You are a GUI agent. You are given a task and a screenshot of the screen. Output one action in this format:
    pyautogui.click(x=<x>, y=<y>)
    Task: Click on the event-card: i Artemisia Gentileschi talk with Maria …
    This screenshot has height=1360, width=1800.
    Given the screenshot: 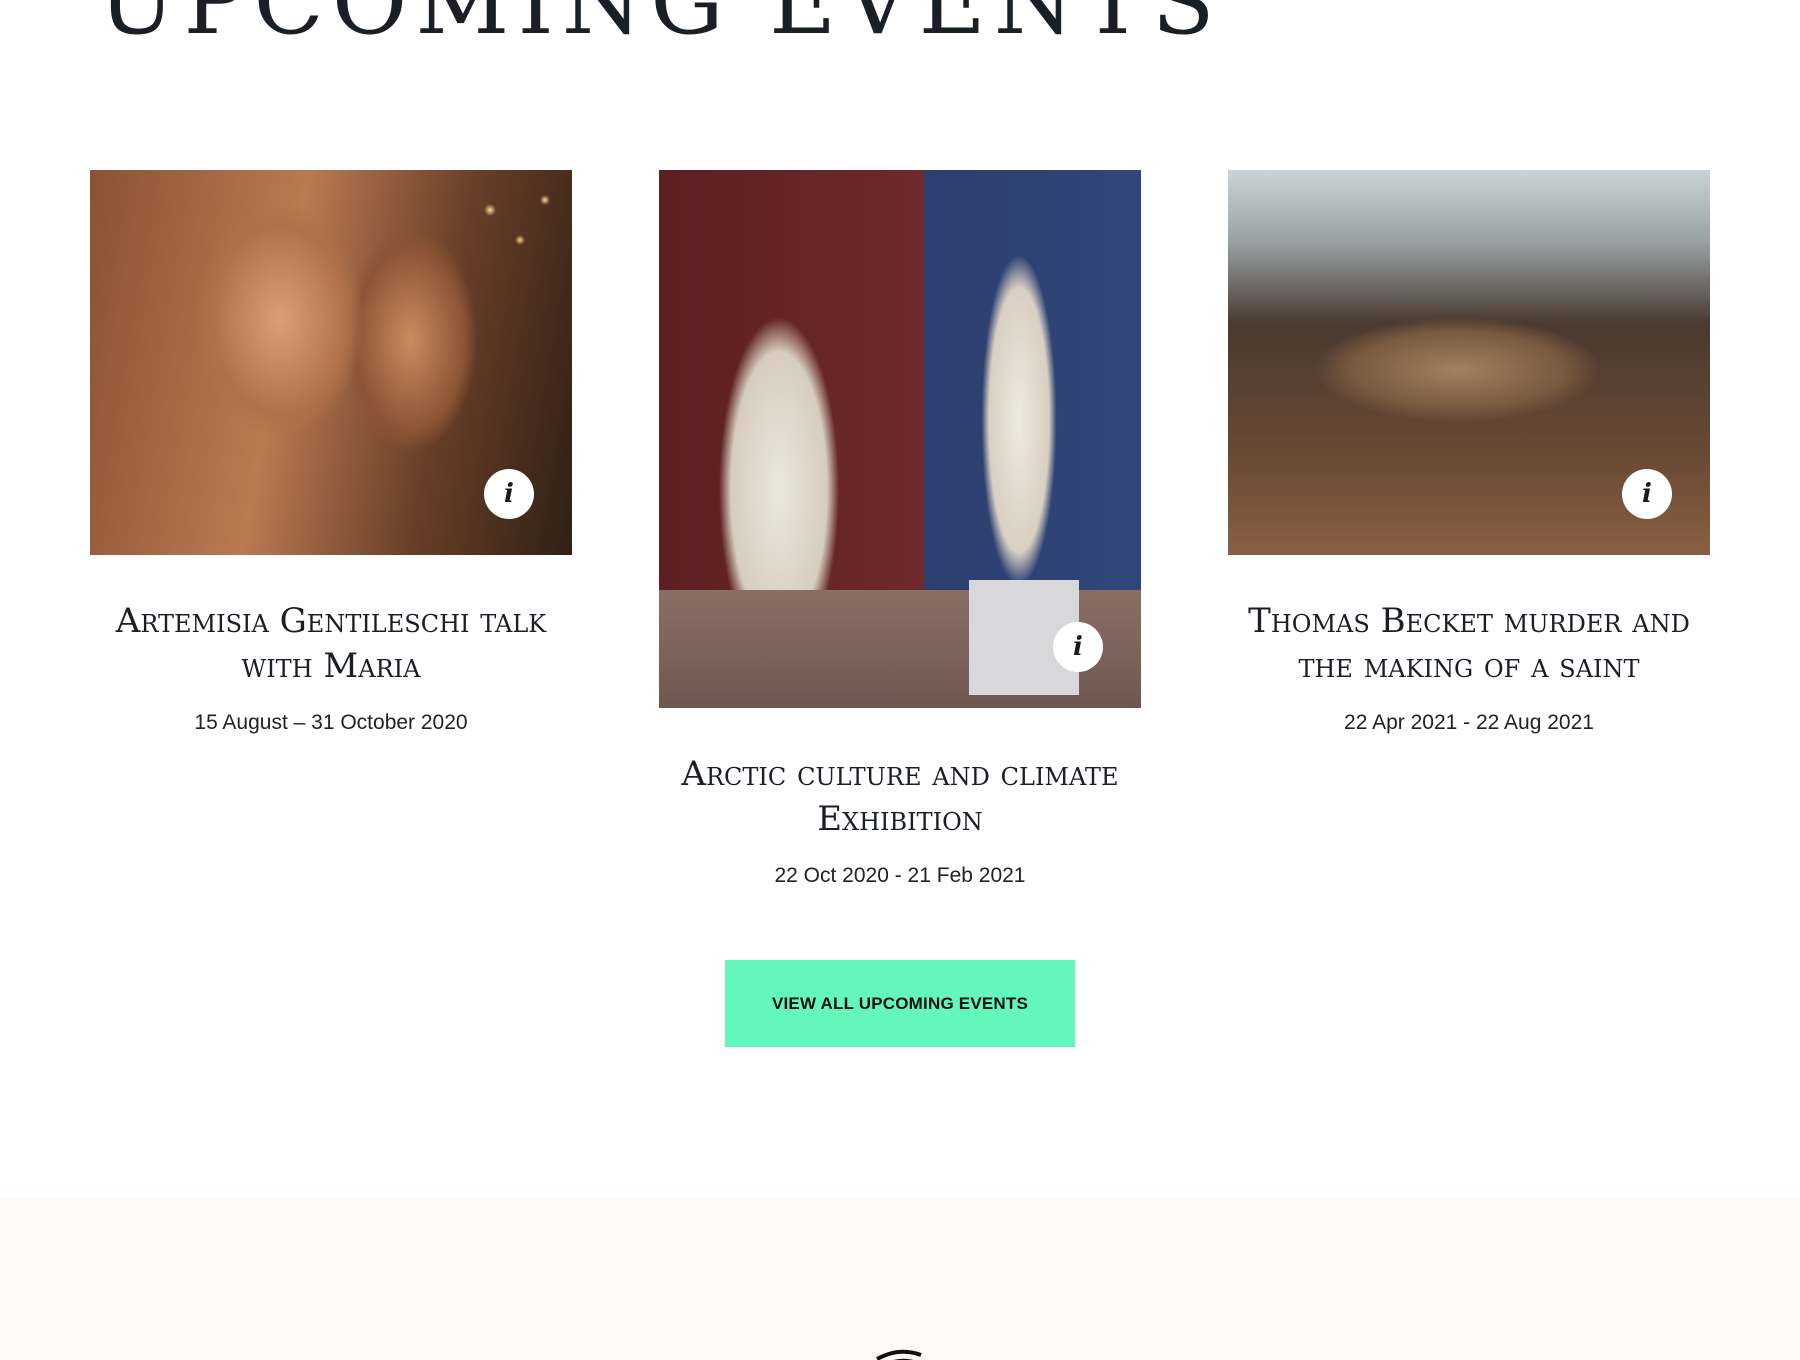 What is the action you would take?
    pyautogui.click(x=331, y=452)
    